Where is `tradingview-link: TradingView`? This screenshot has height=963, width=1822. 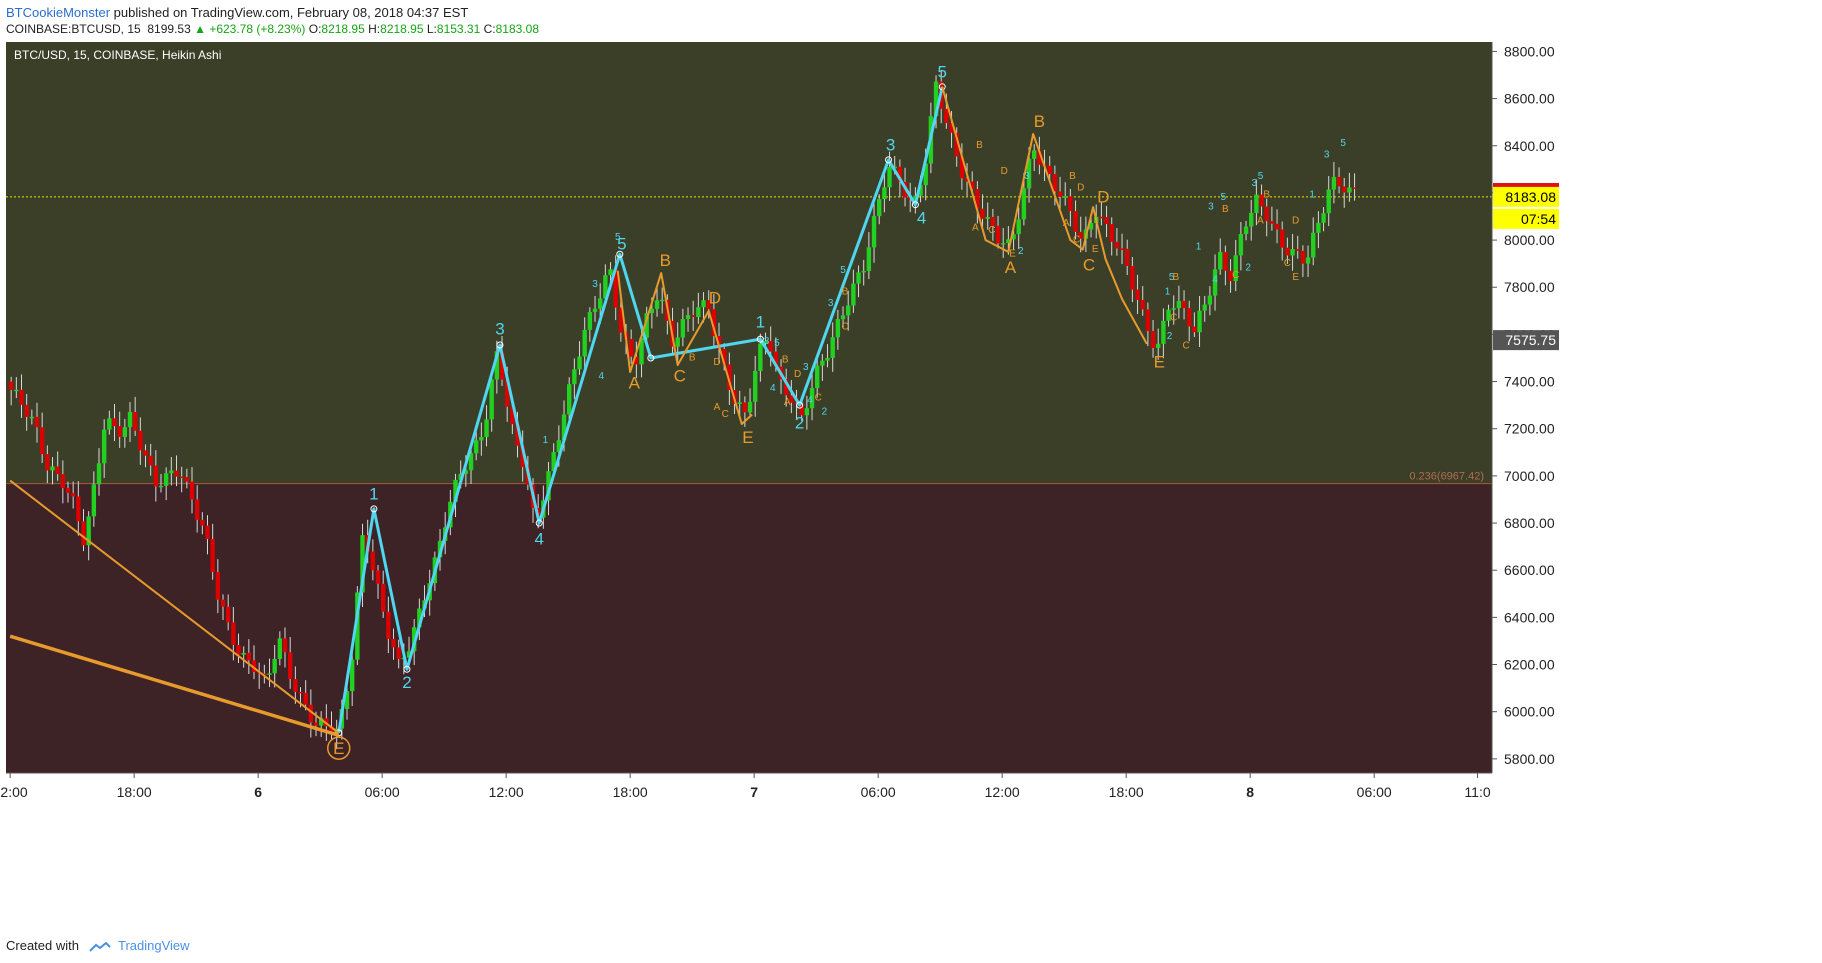
tradingview-link: TradingView is located at coordinates (154, 945).